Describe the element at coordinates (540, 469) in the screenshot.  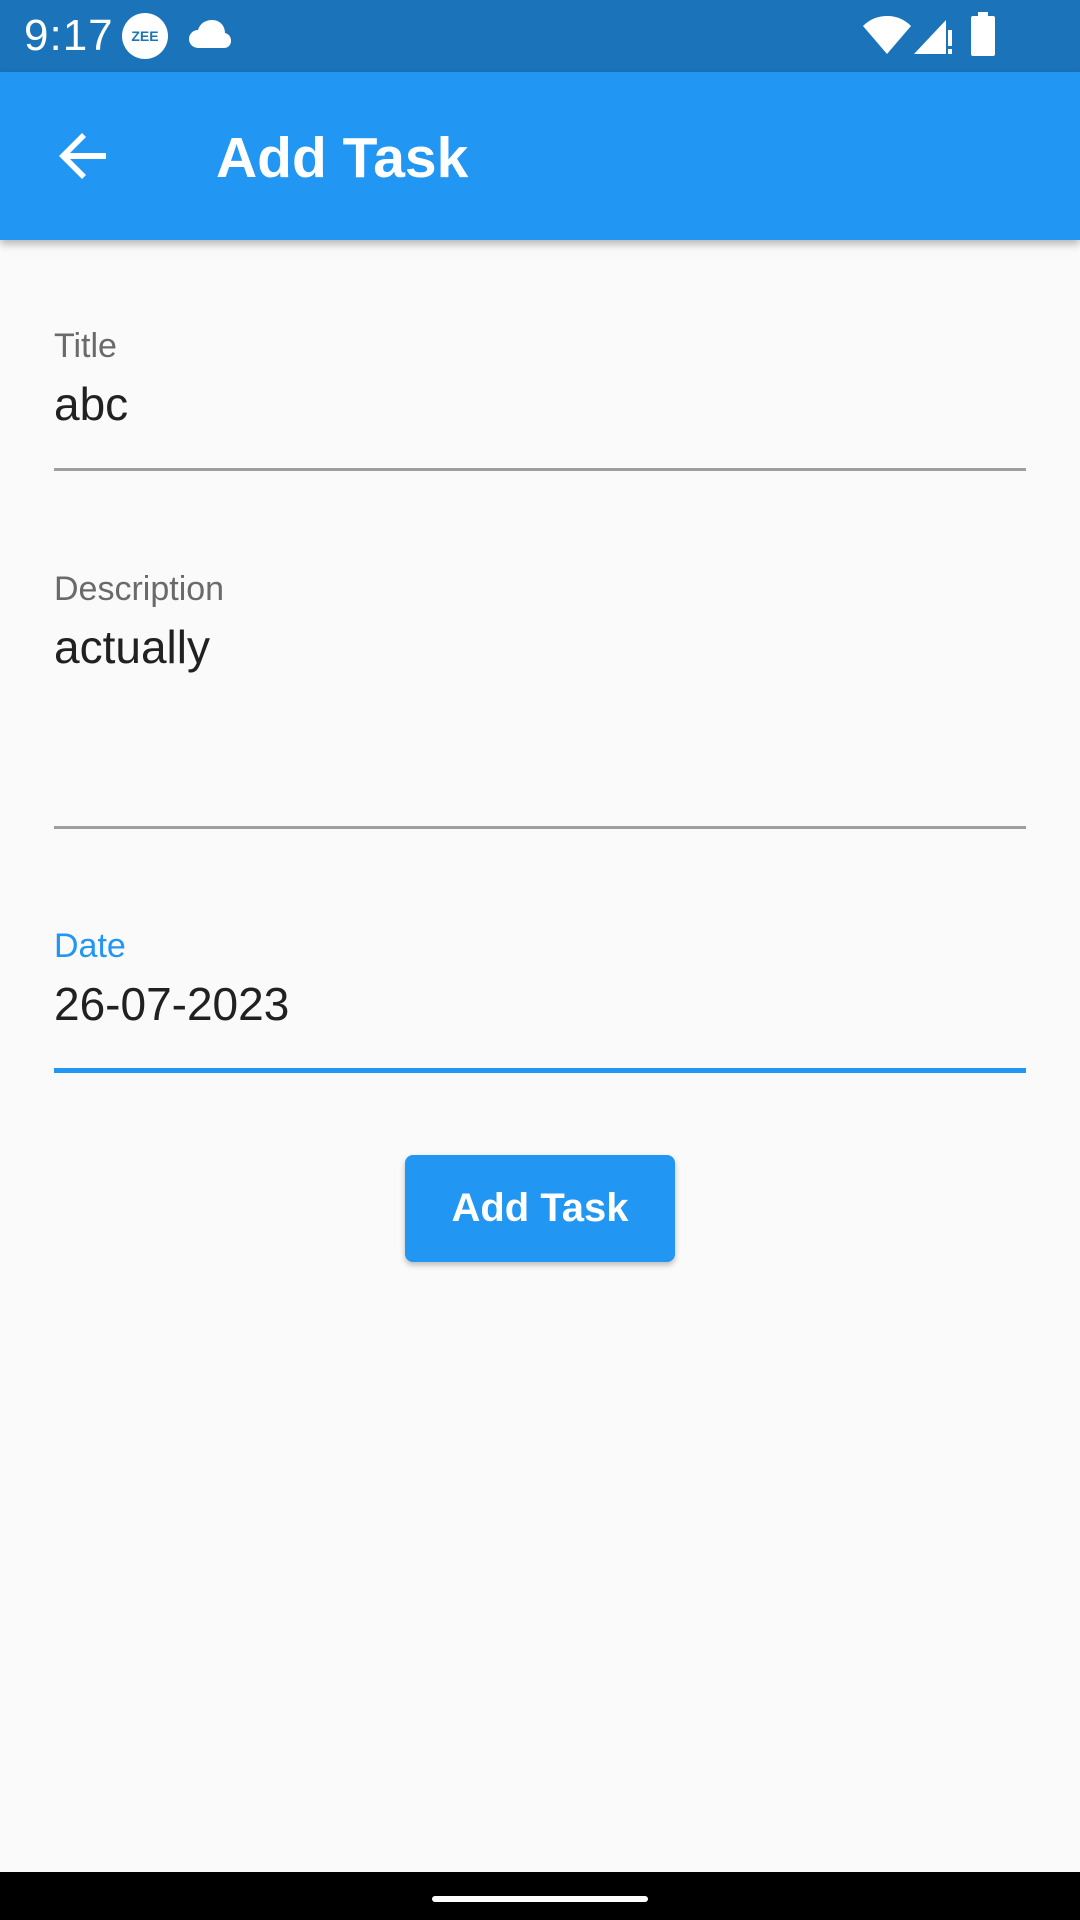
I see `title-underline` at that location.